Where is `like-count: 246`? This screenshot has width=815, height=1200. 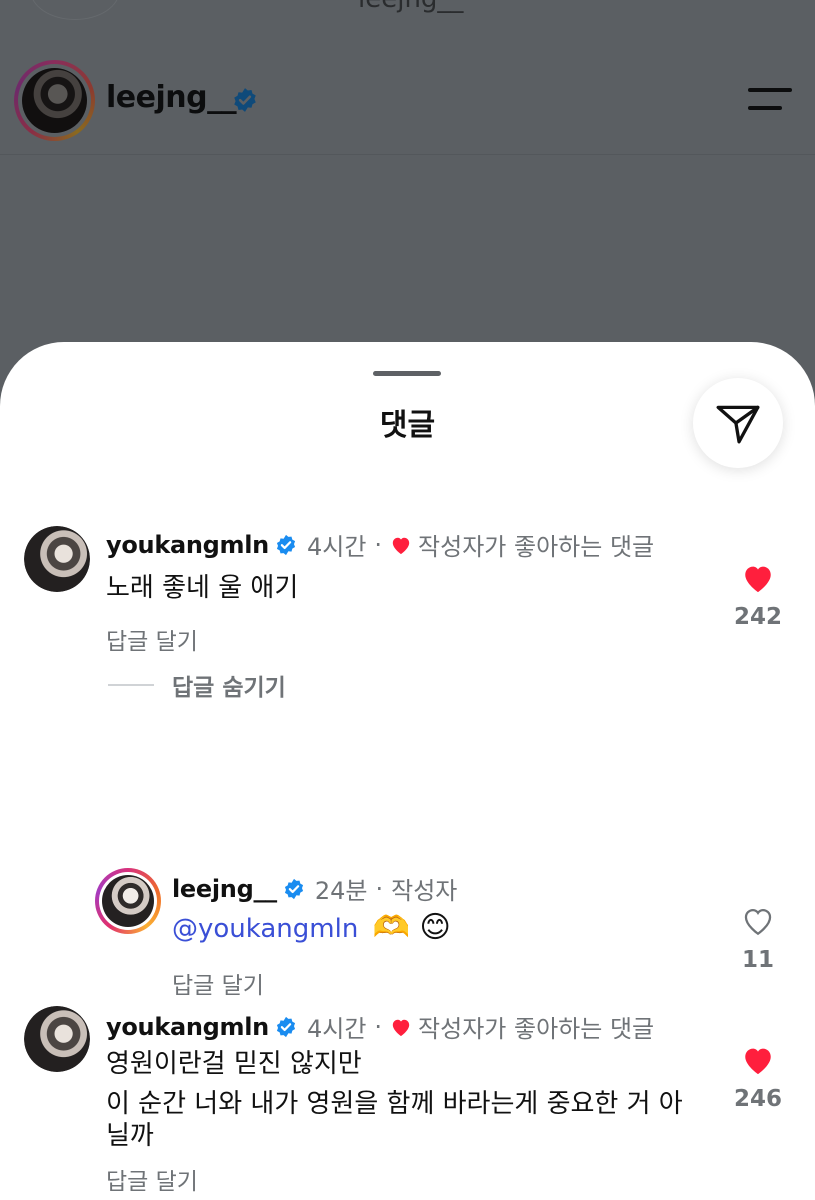 like-count: 246 is located at coordinates (757, 1099).